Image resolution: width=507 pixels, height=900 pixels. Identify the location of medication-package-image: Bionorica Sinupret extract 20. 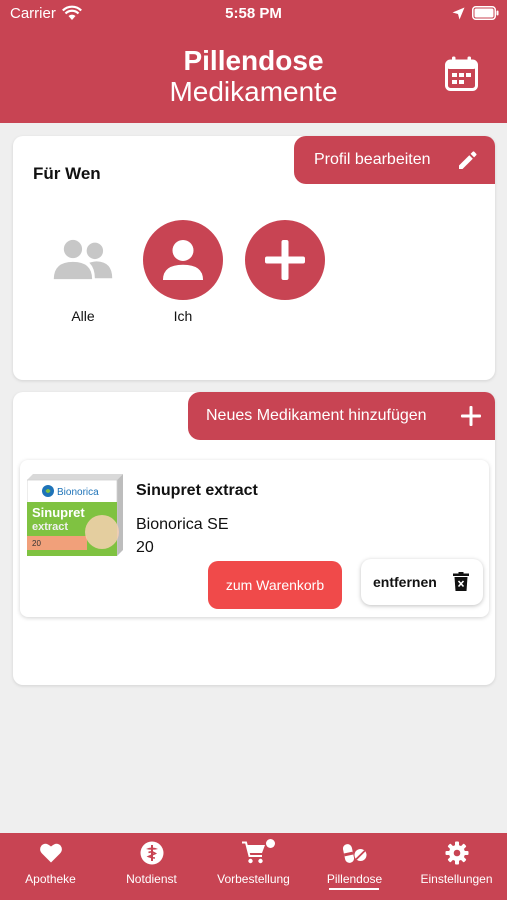
(75, 515).